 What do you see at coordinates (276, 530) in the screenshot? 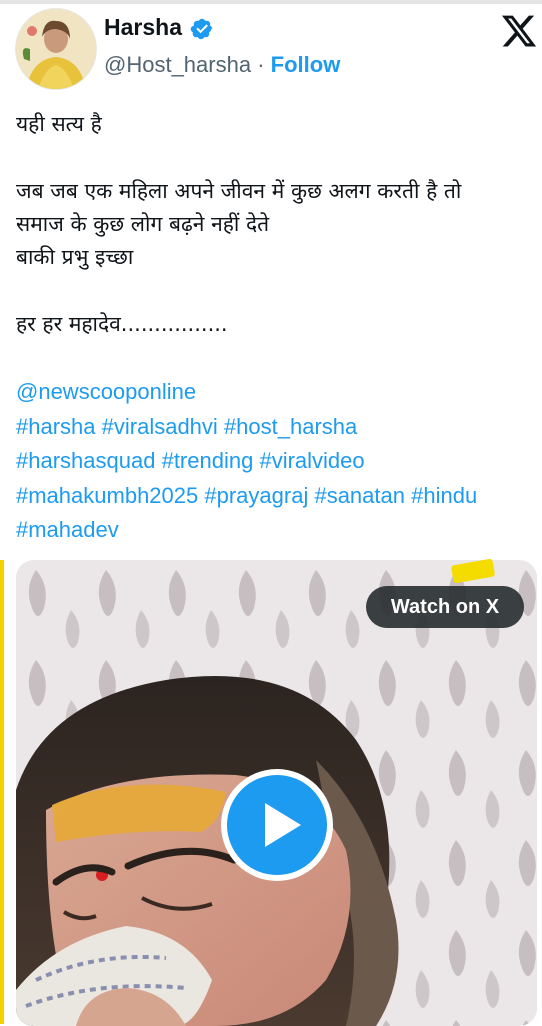
I see `tag-line: #mahadev` at bounding box center [276, 530].